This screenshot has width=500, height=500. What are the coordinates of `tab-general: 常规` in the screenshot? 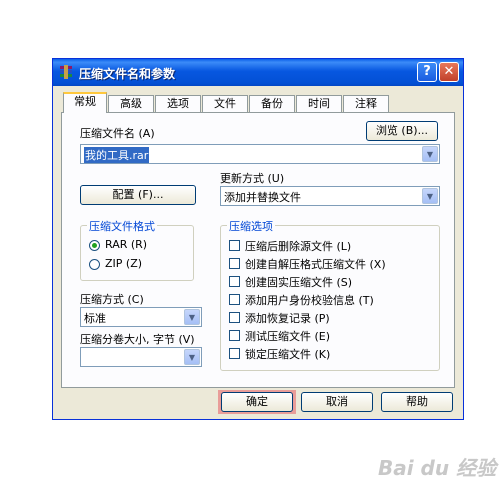 It's located at (85, 102).